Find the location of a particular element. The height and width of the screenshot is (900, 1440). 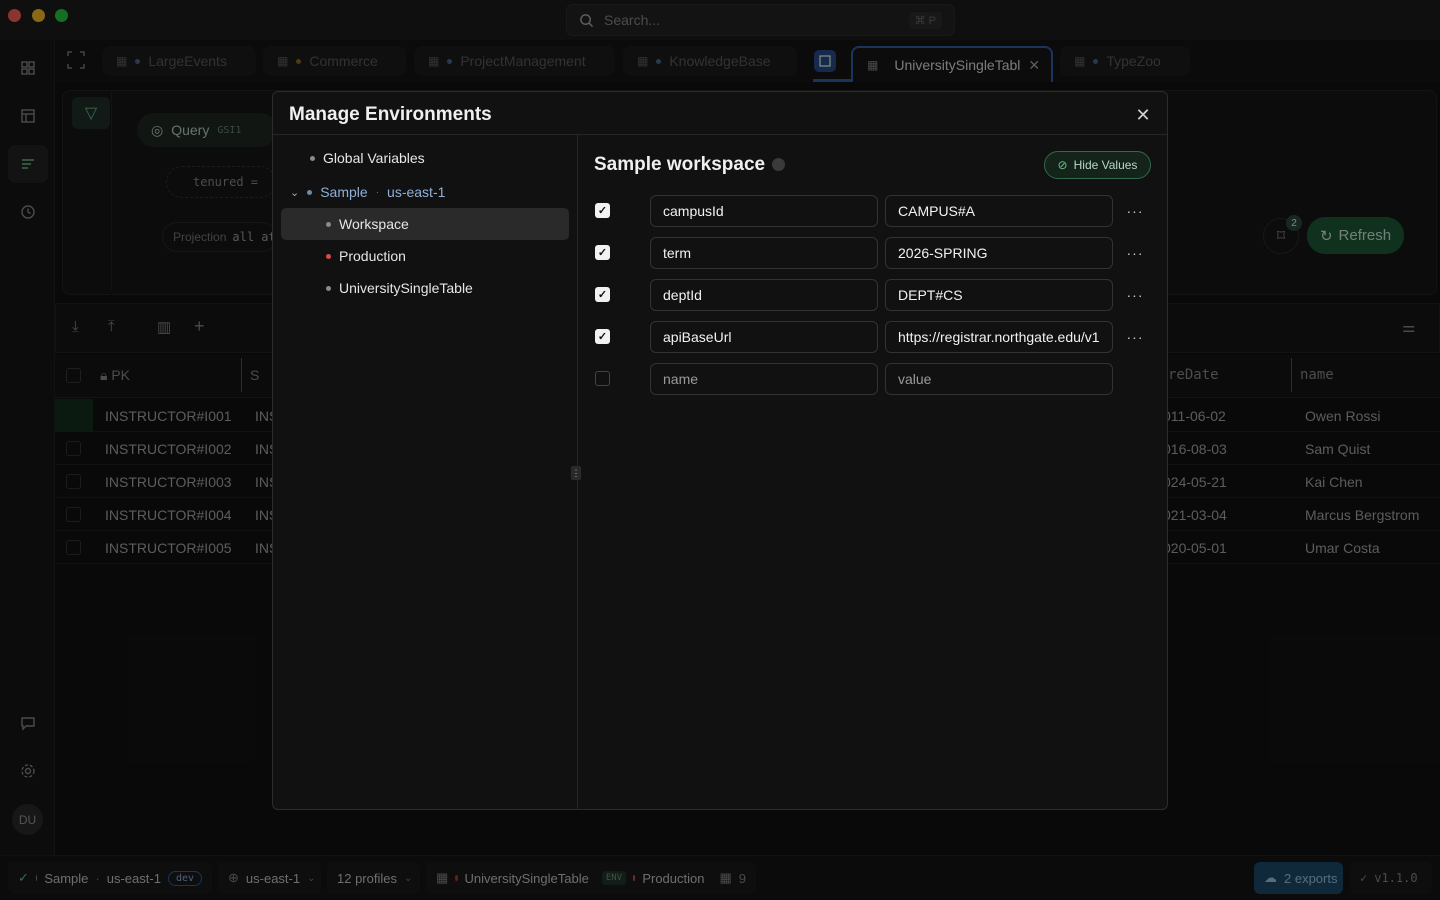

variable-key-input: apiBaseUrl is located at coordinates (764, 337).